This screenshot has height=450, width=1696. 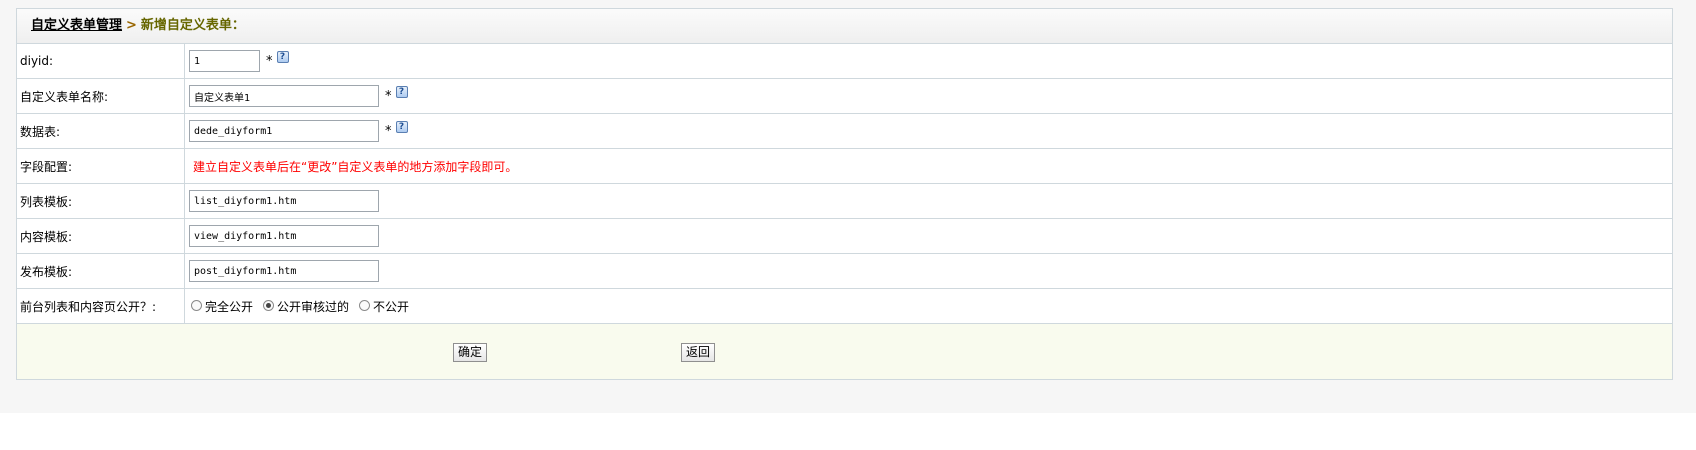 I want to click on form-row-content-template: 内容模板:, so click(x=844, y=236).